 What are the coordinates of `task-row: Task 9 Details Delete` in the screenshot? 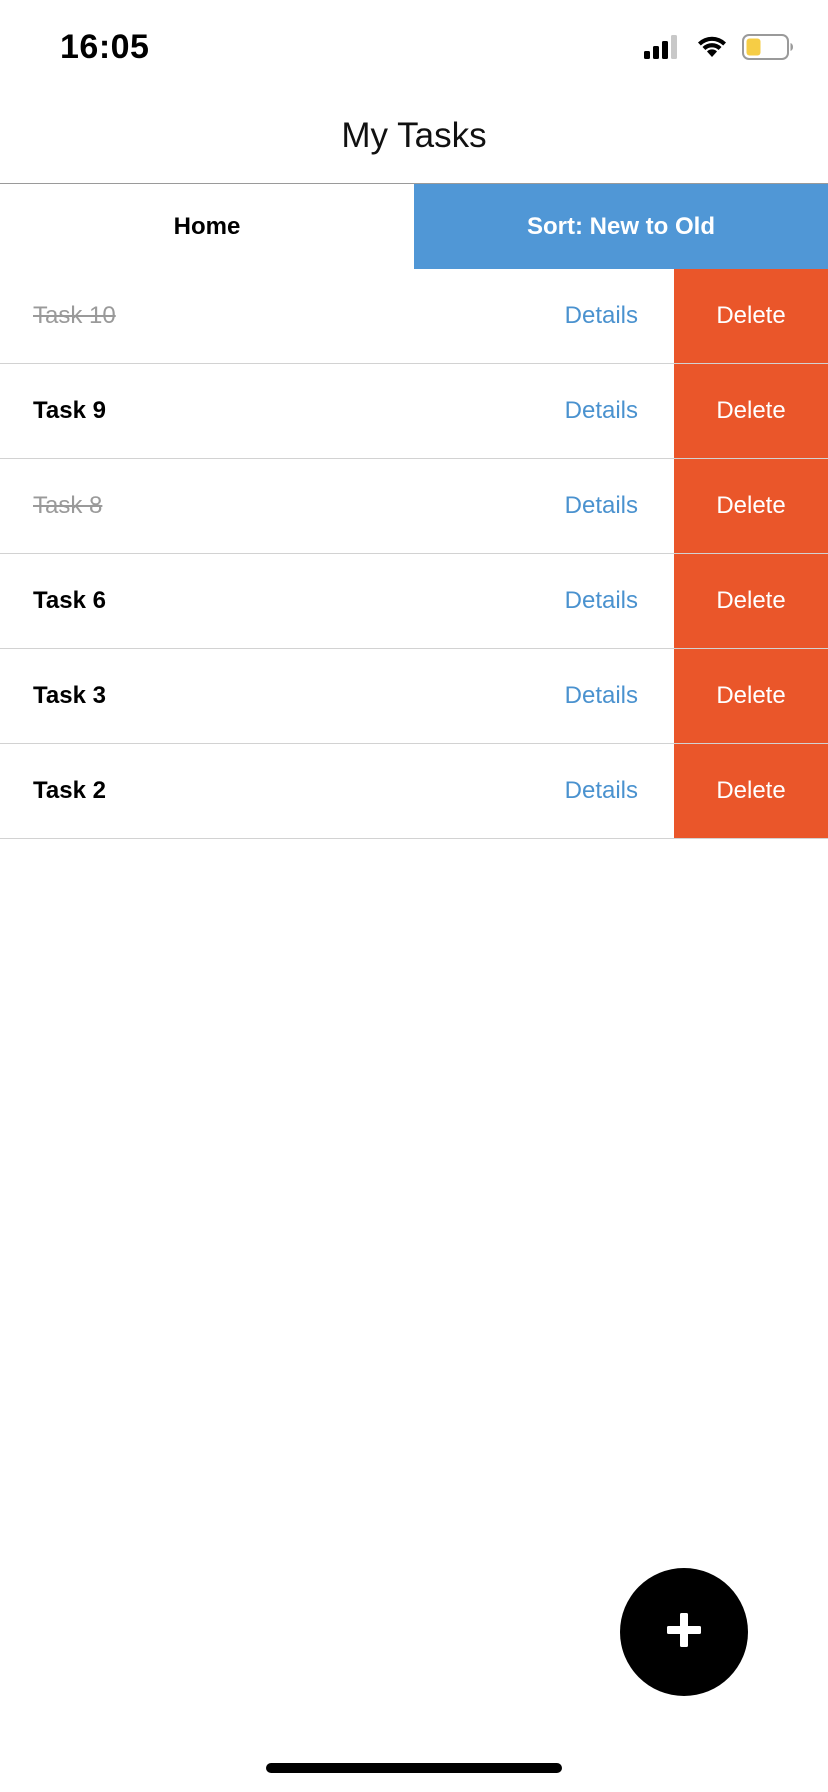 It's located at (414, 411).